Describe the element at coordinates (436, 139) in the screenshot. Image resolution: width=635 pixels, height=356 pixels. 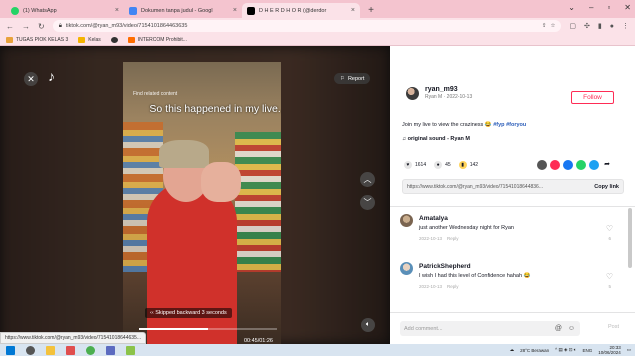
I see `sound-link: ♫ original sound - Ryan M` at that location.